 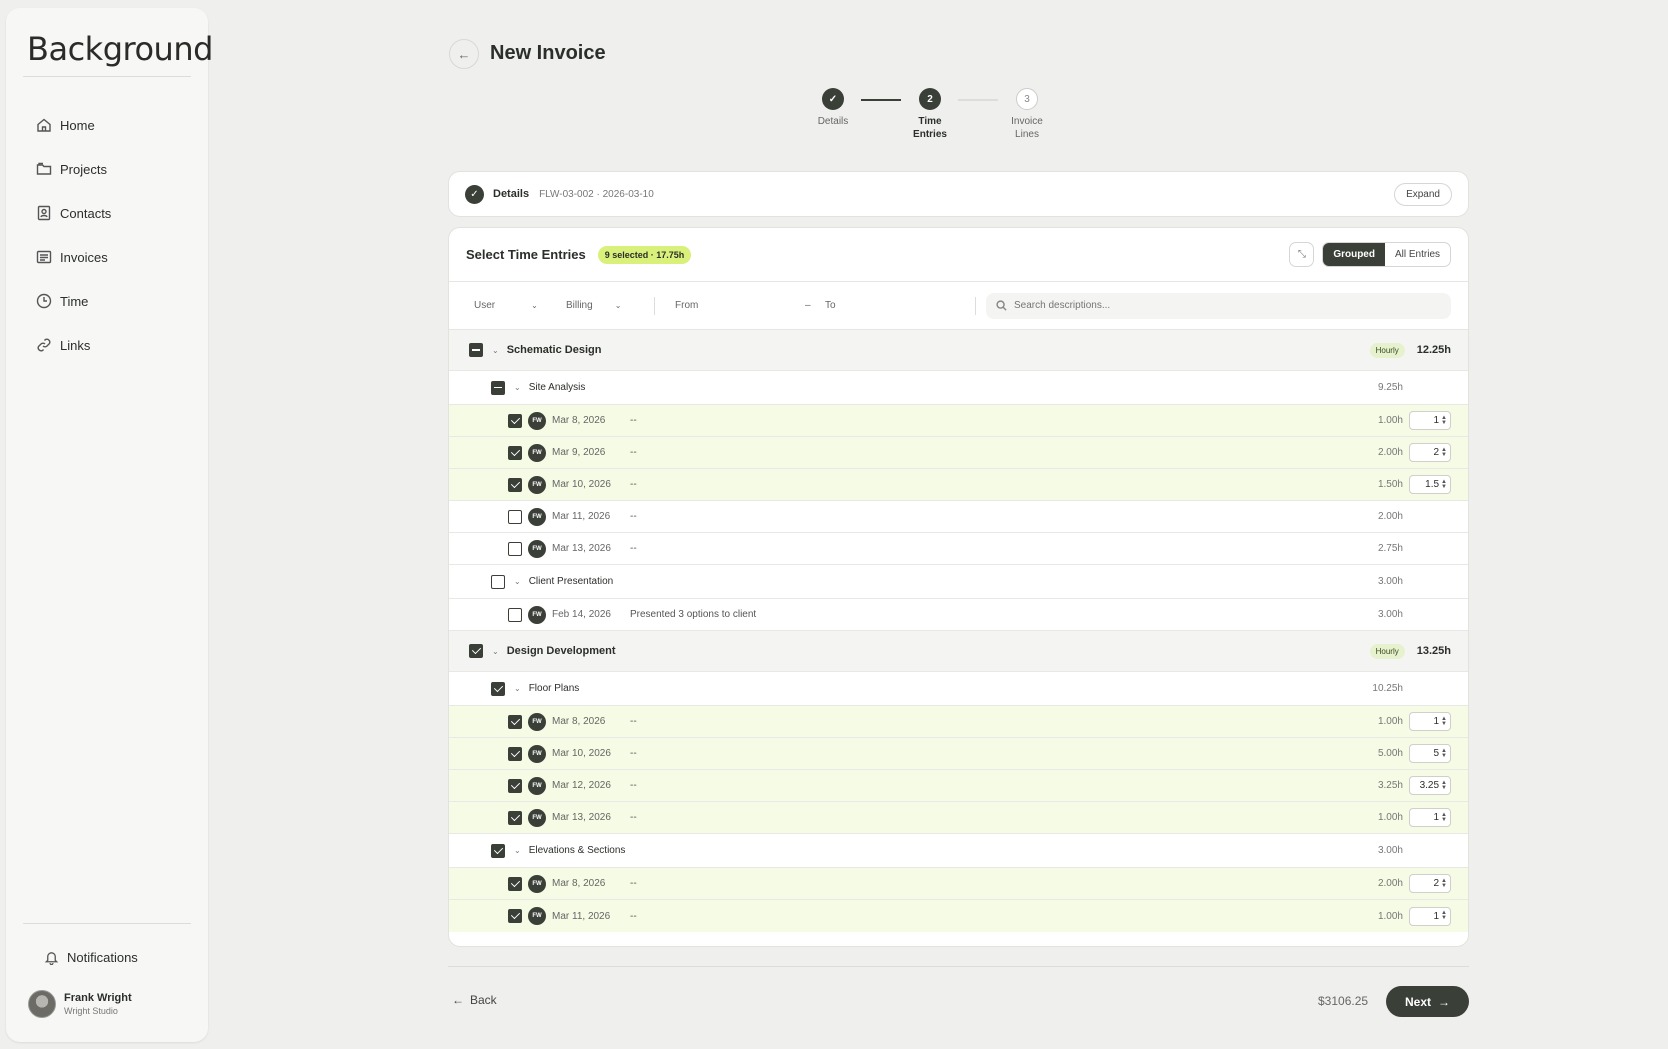 I want to click on quantity-stepper: 1.5 ▲ ▼, so click(x=1430, y=484).